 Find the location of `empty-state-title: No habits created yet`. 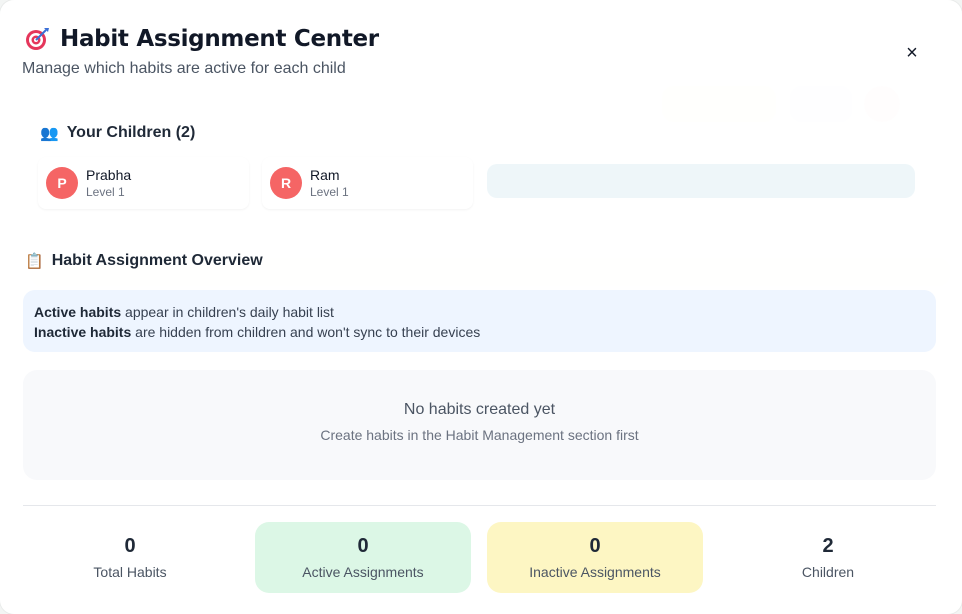

empty-state-title: No habits created yet is located at coordinates (479, 409).